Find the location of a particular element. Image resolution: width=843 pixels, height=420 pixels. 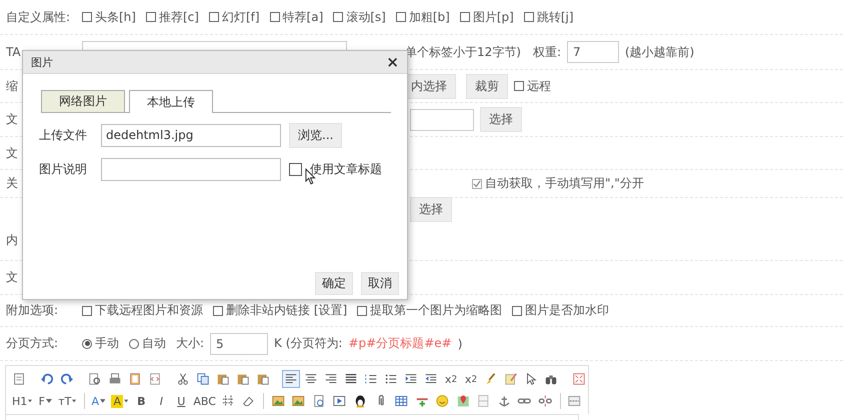

field-label: 大小: is located at coordinates (190, 343).